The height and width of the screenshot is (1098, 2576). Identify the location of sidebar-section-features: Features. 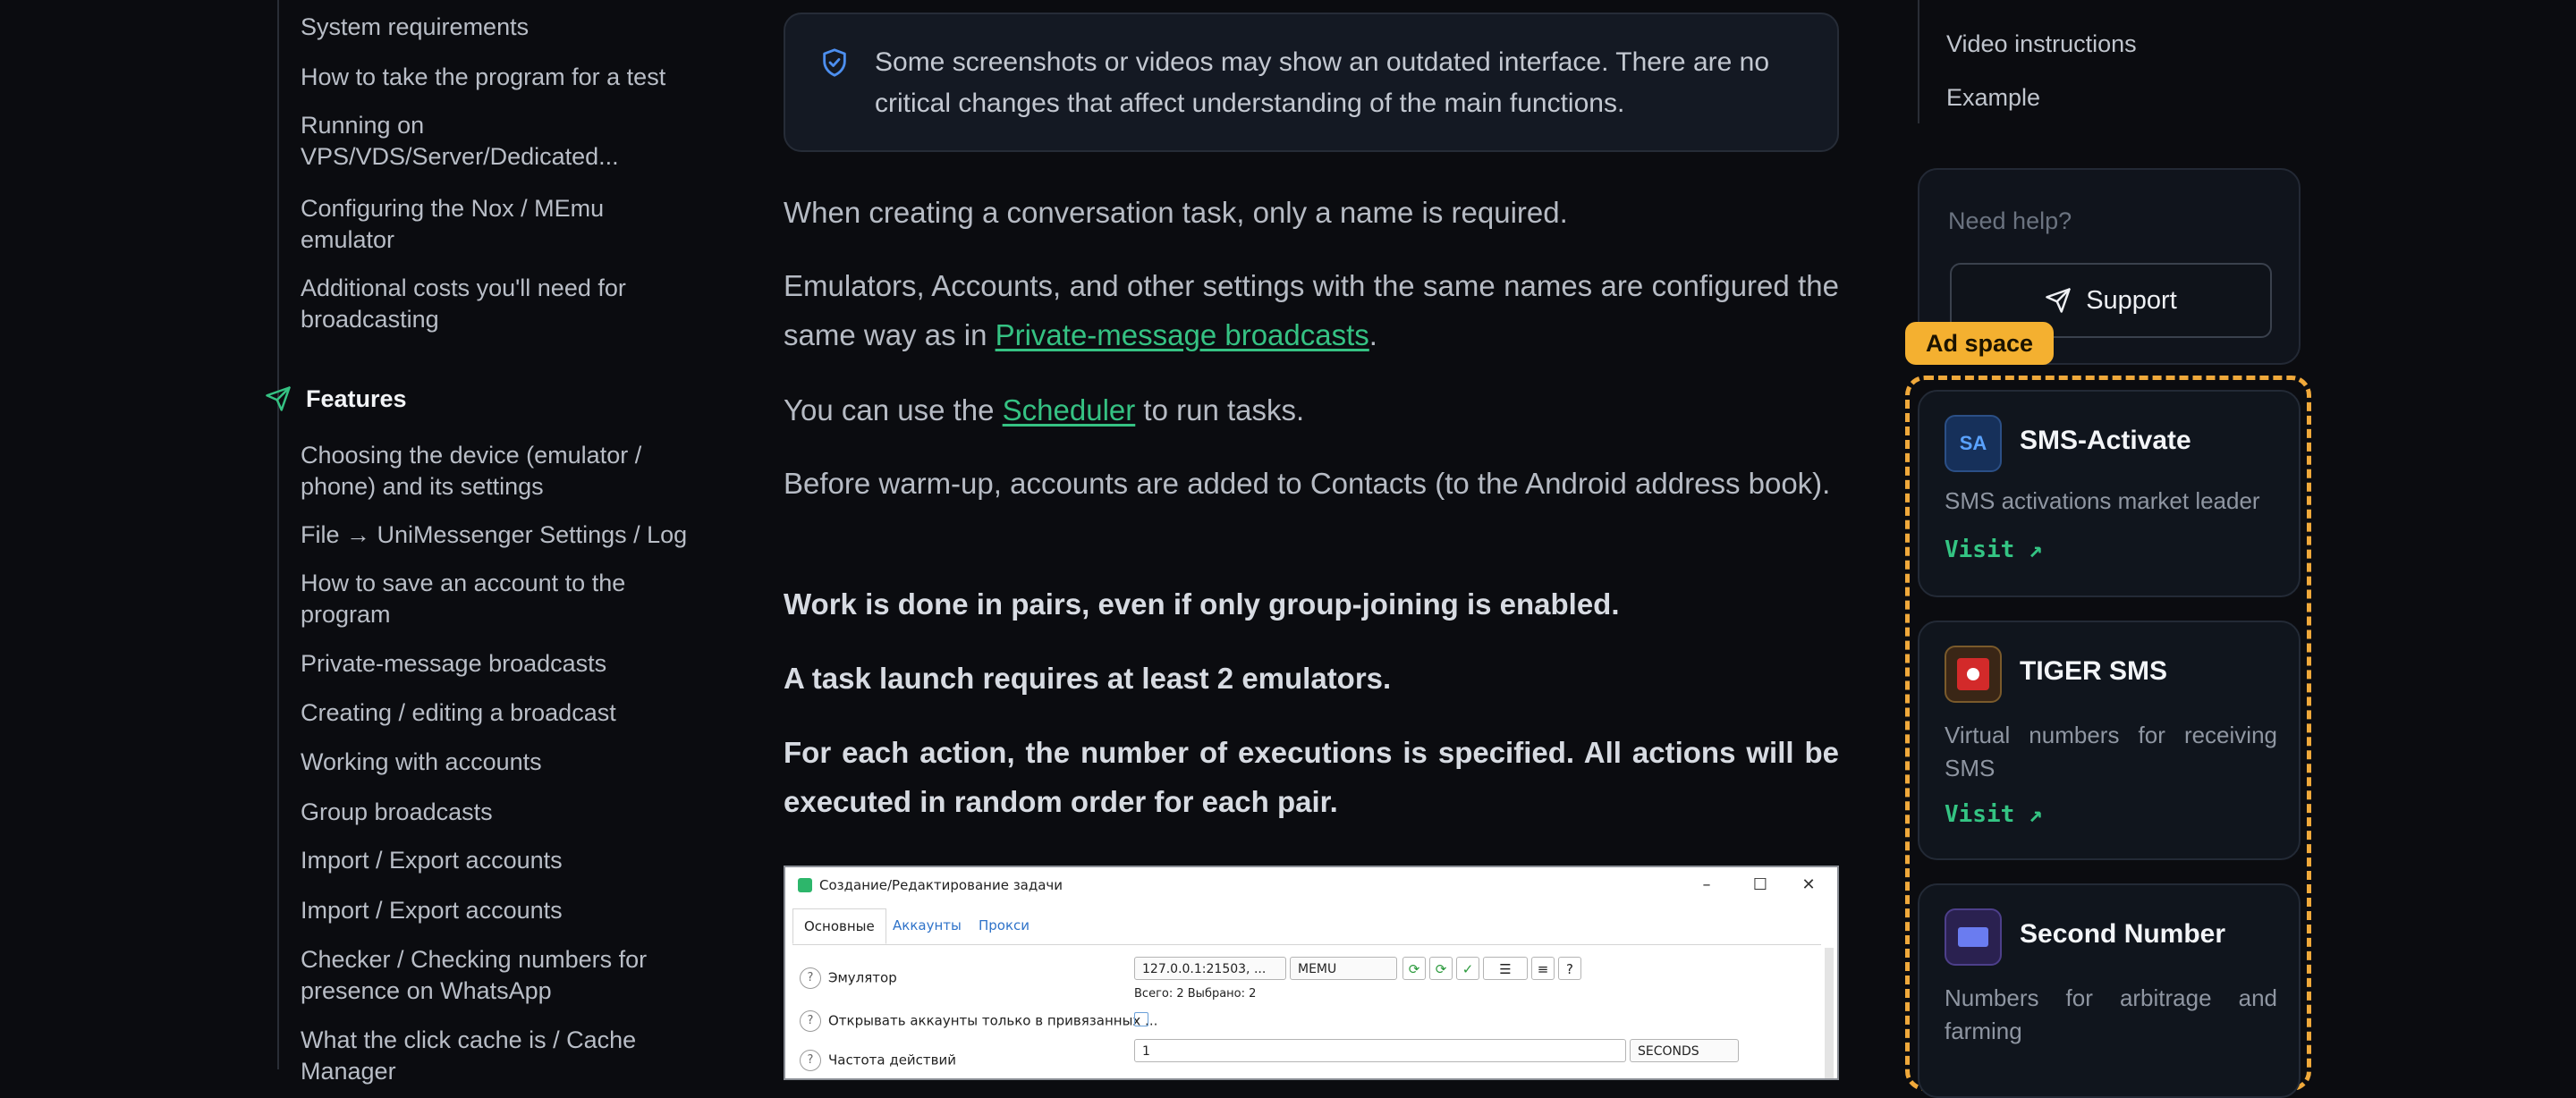
(336, 399).